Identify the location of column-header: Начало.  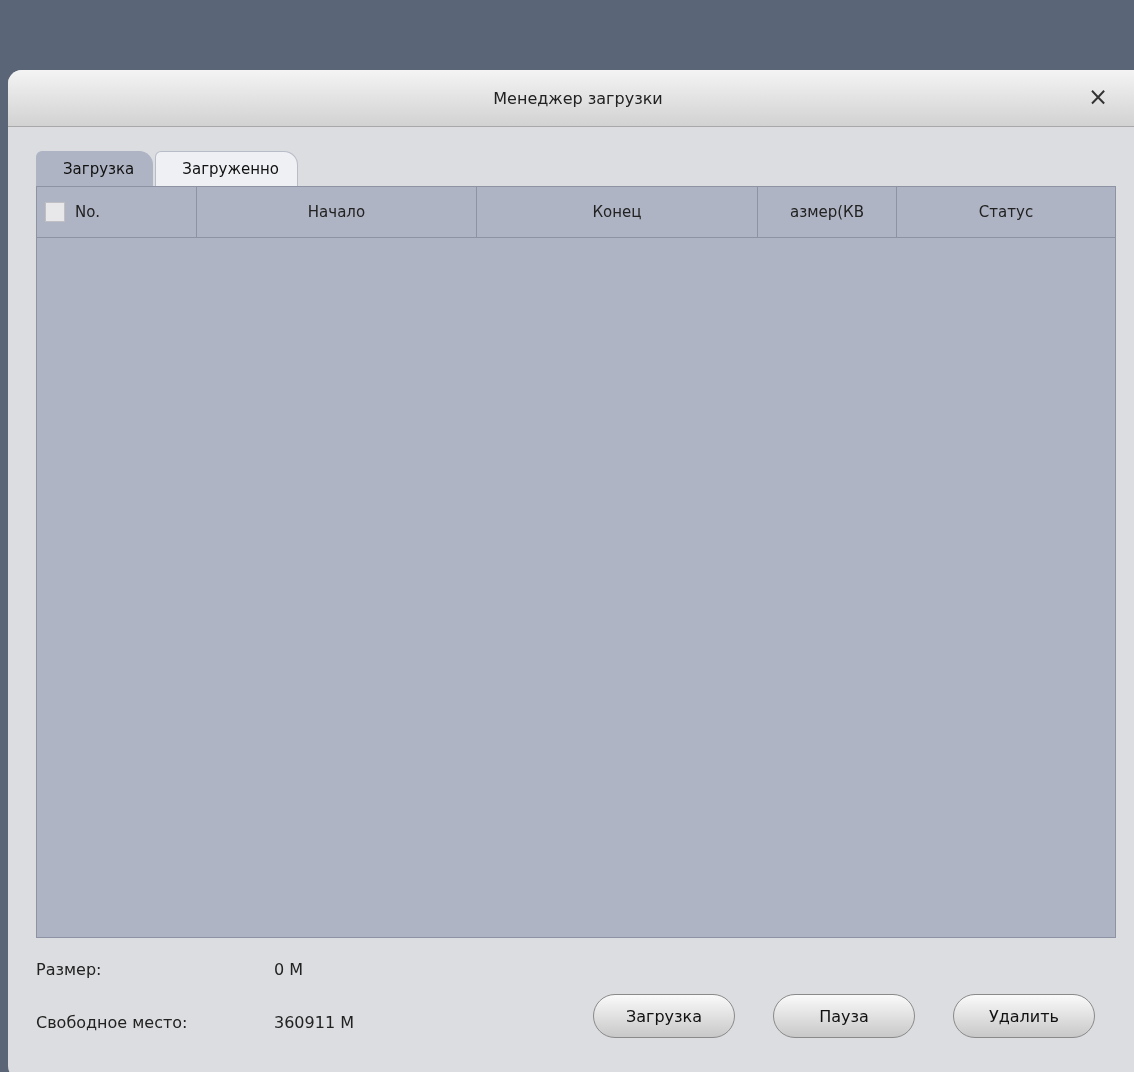
(337, 212).